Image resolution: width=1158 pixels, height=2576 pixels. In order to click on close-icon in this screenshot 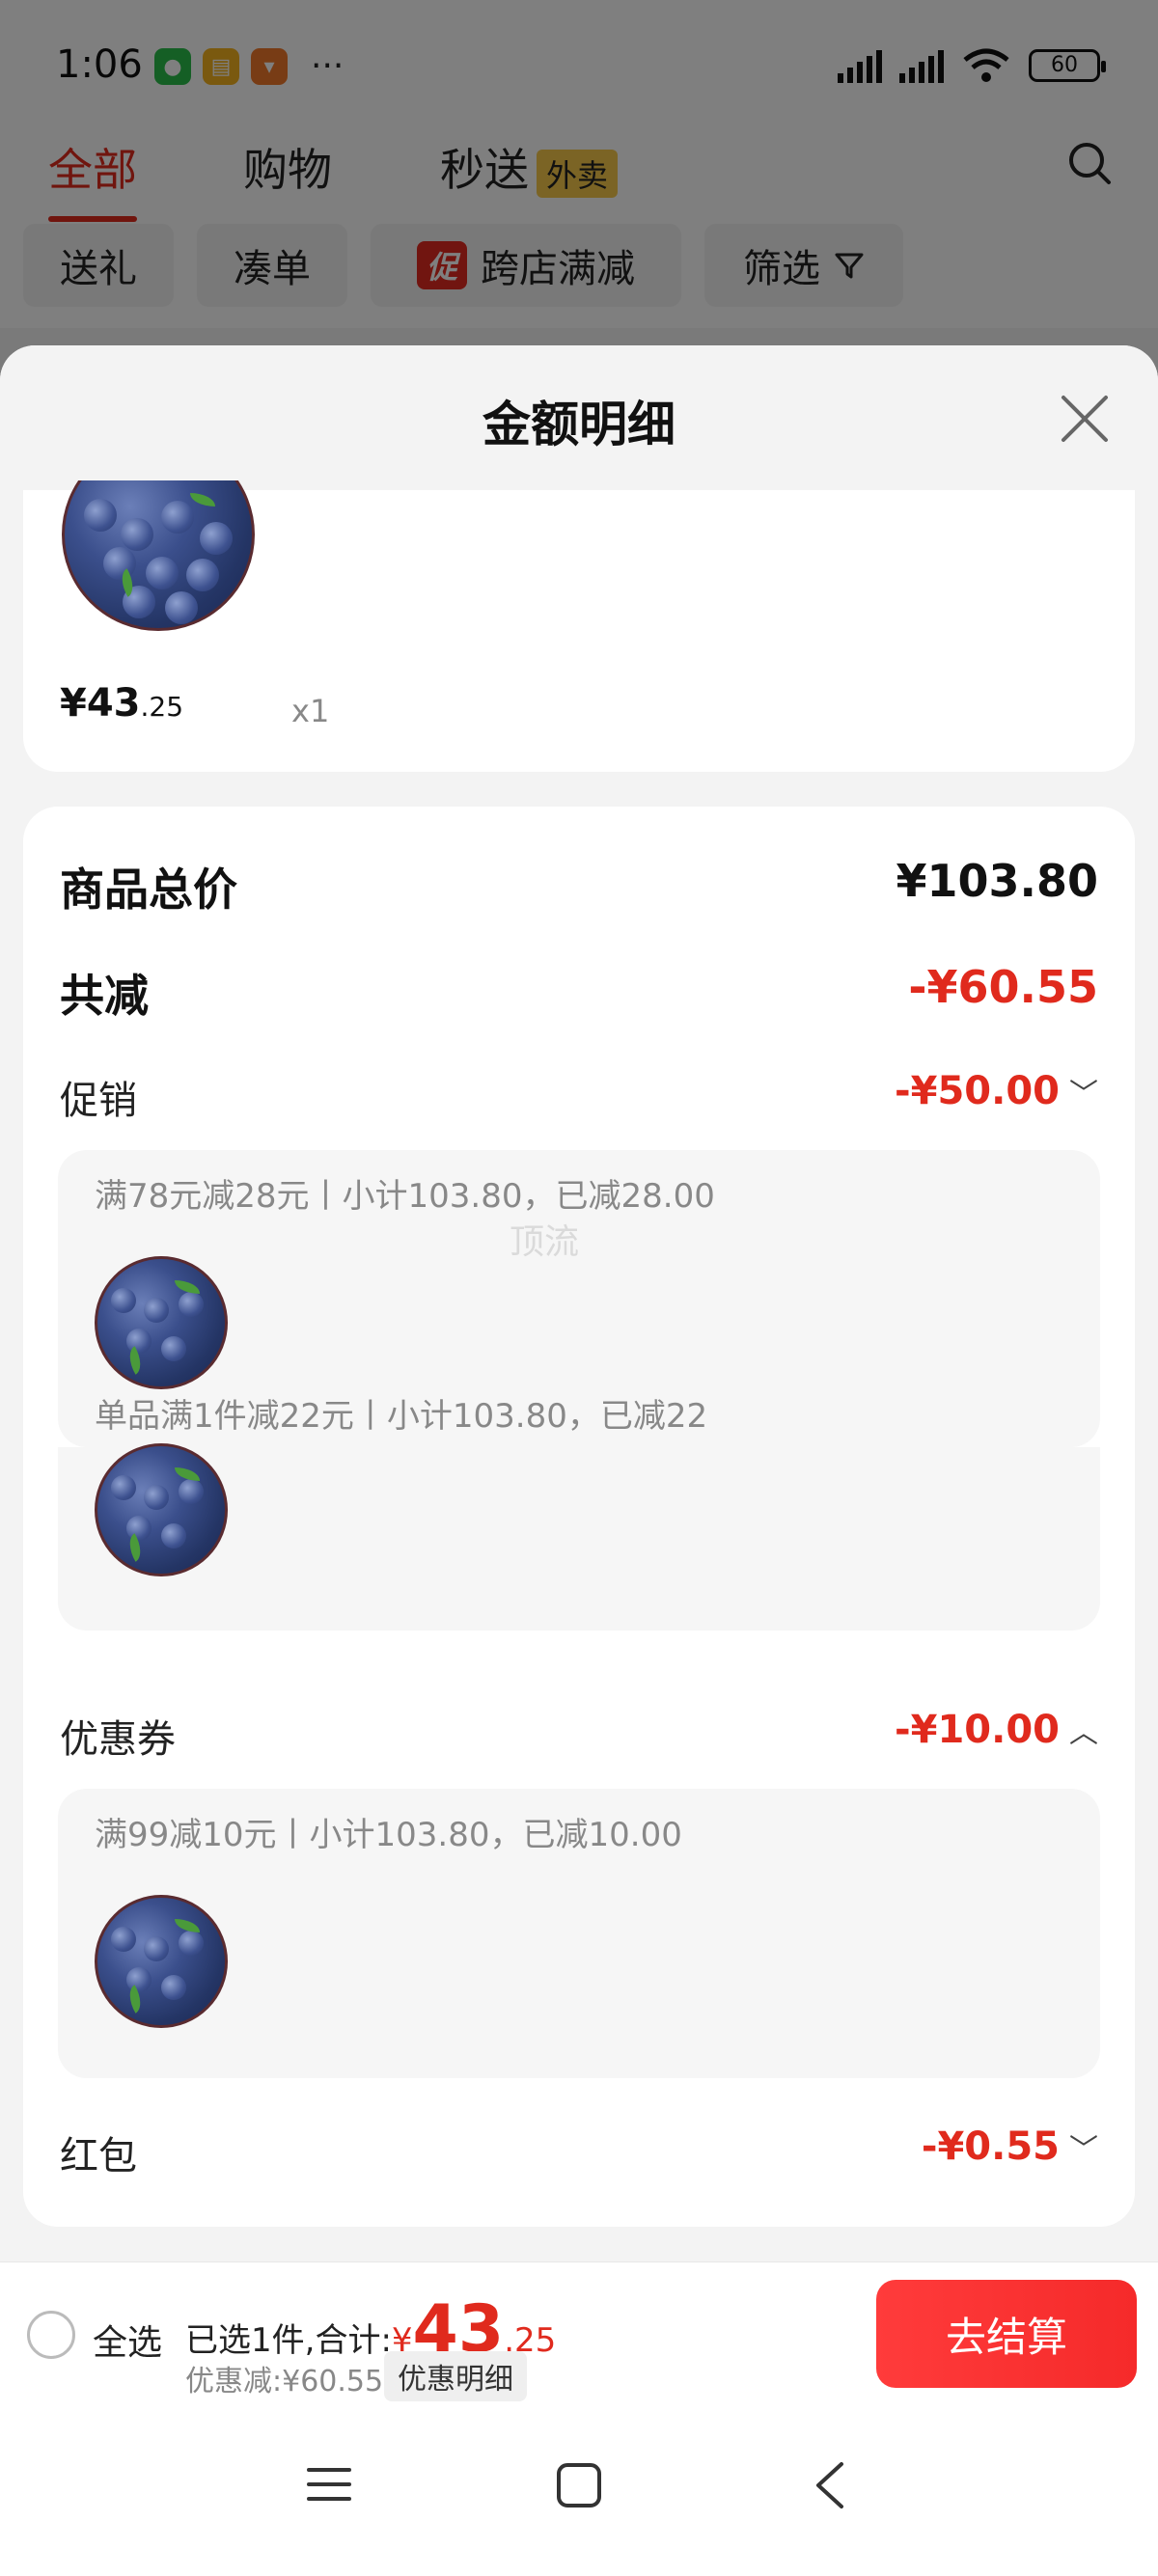, I will do `click(1085, 419)`.